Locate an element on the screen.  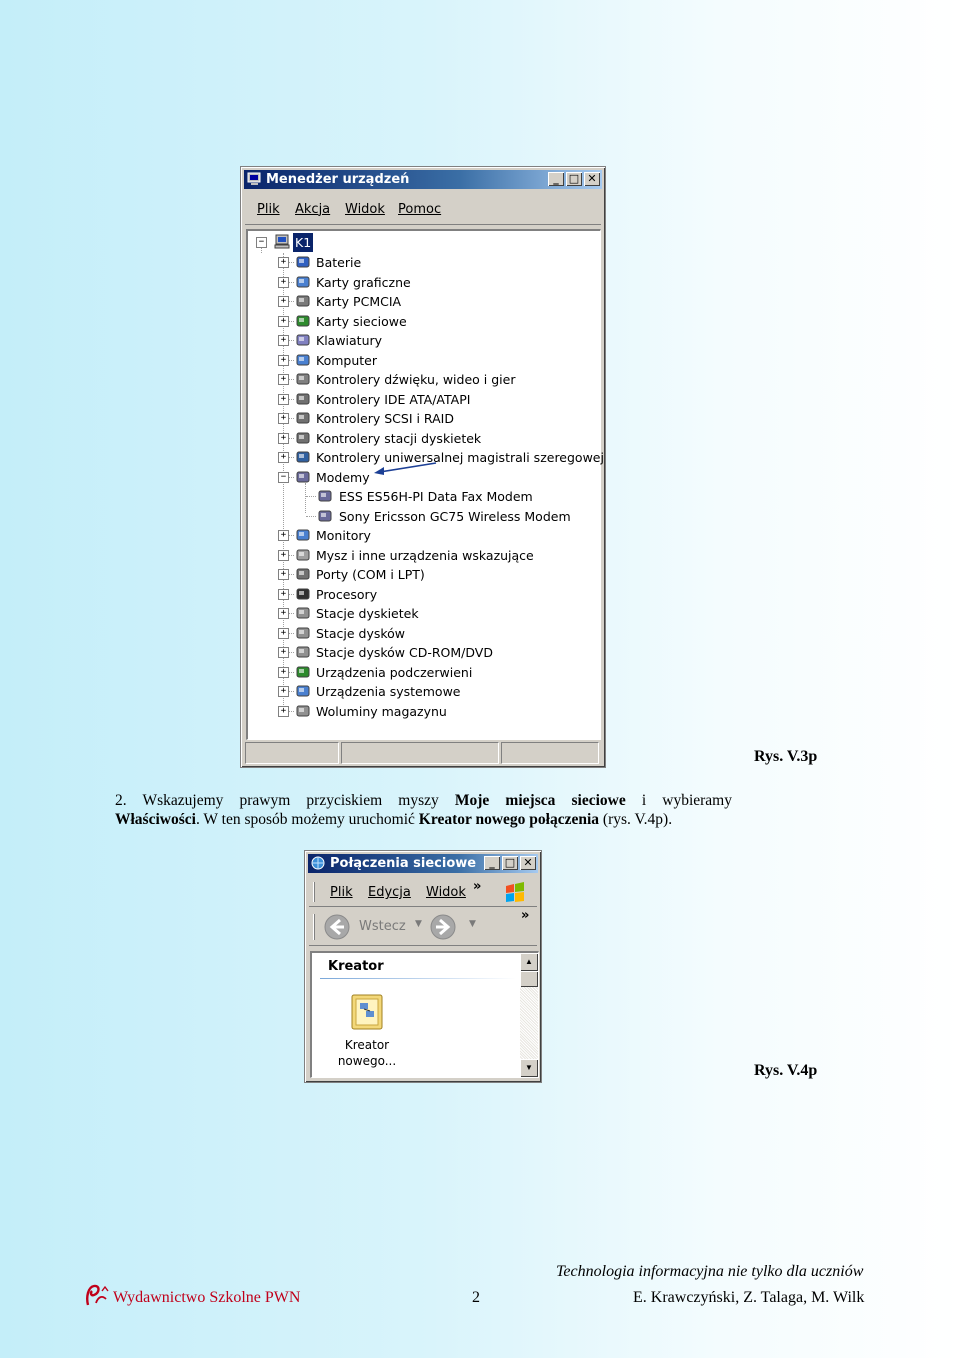
back-label: Wstecz is located at coordinates (382, 926).